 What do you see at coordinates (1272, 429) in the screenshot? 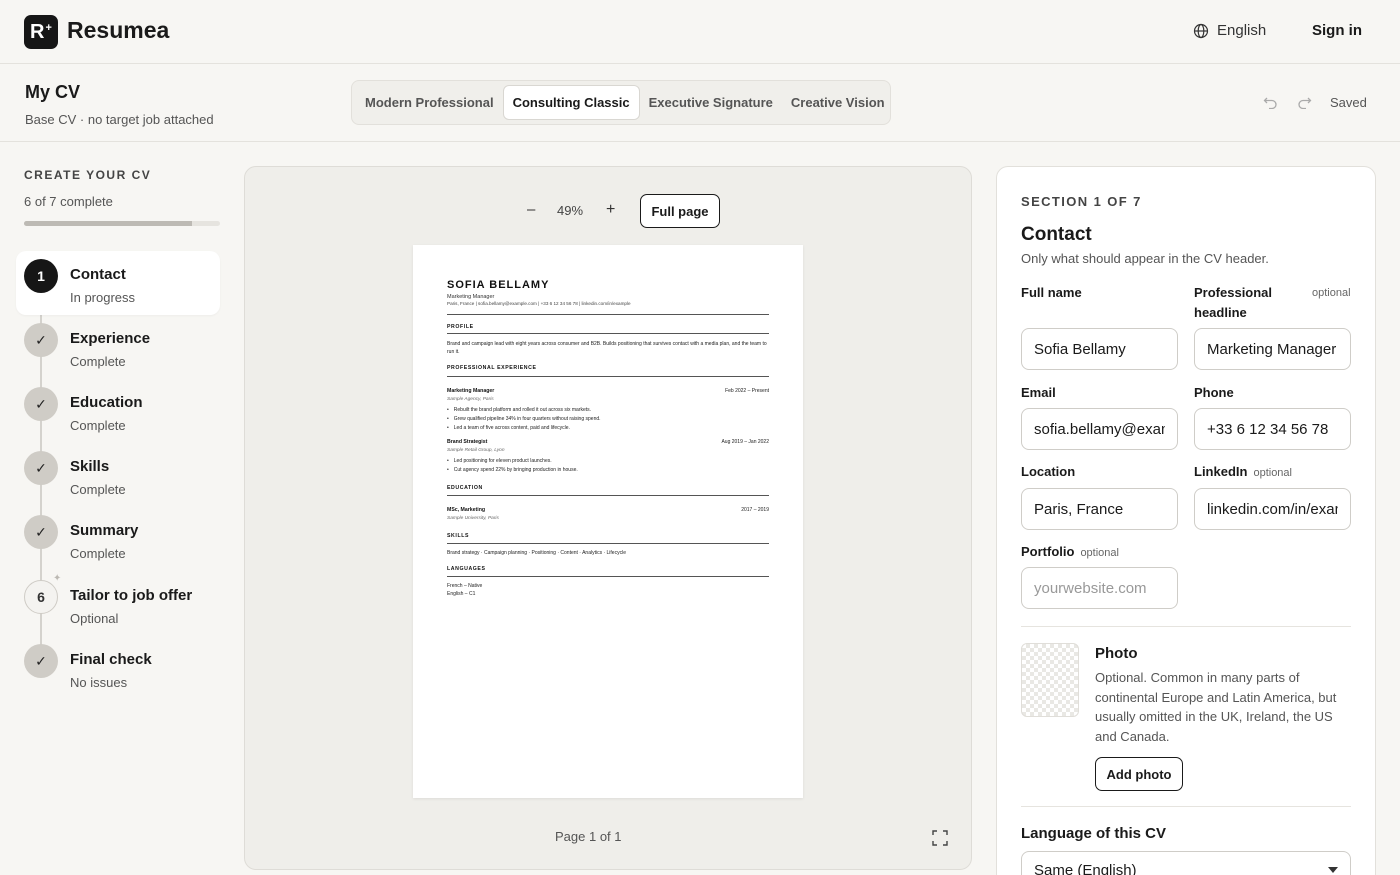
I see `phone-field` at bounding box center [1272, 429].